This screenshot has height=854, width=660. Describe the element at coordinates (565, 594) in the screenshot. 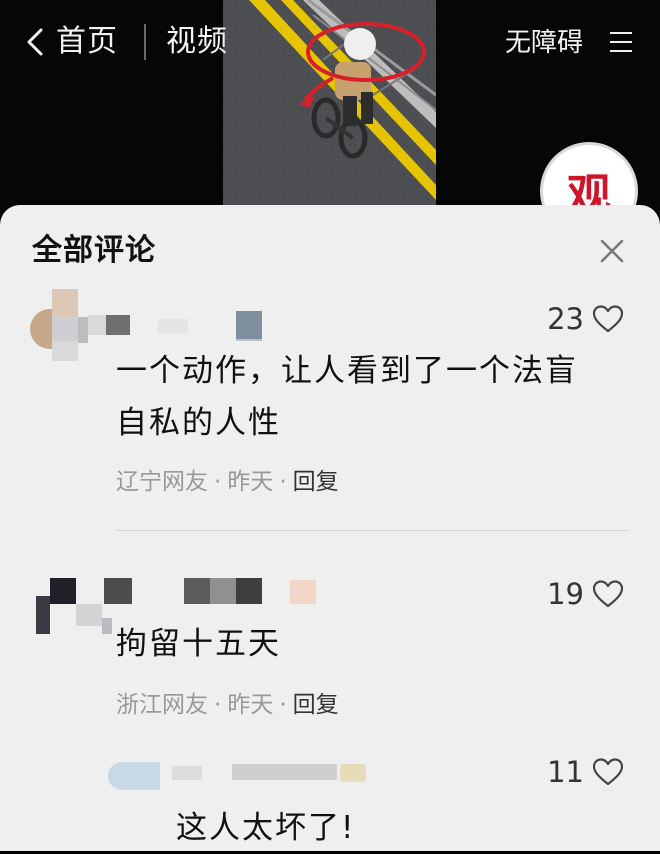

I see `like-count: 19` at that location.